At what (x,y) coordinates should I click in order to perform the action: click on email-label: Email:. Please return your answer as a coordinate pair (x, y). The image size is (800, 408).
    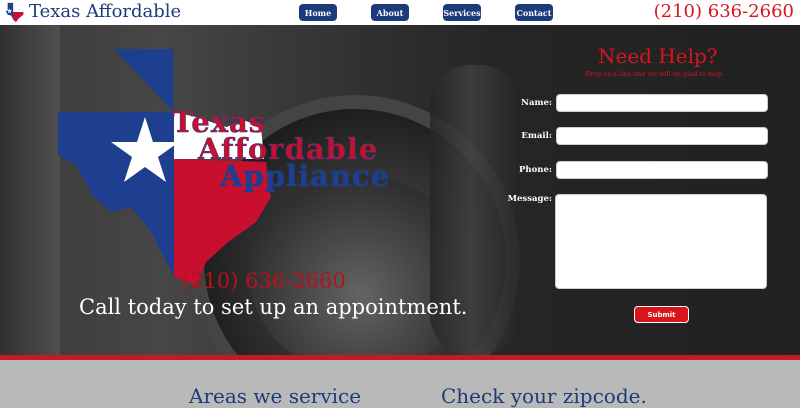
    Looking at the image, I should click on (536, 136).